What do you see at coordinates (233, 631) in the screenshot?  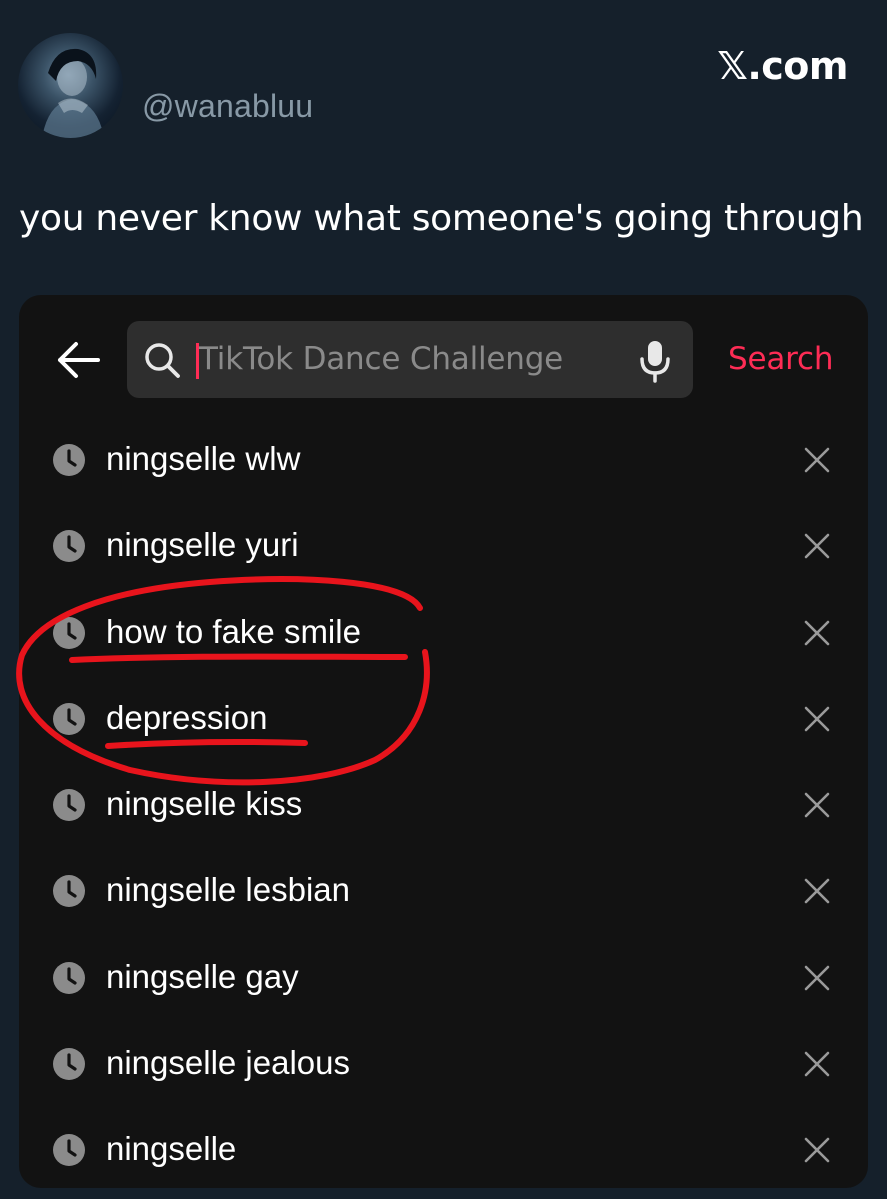 I see `history-item-label: how to fake smile` at bounding box center [233, 631].